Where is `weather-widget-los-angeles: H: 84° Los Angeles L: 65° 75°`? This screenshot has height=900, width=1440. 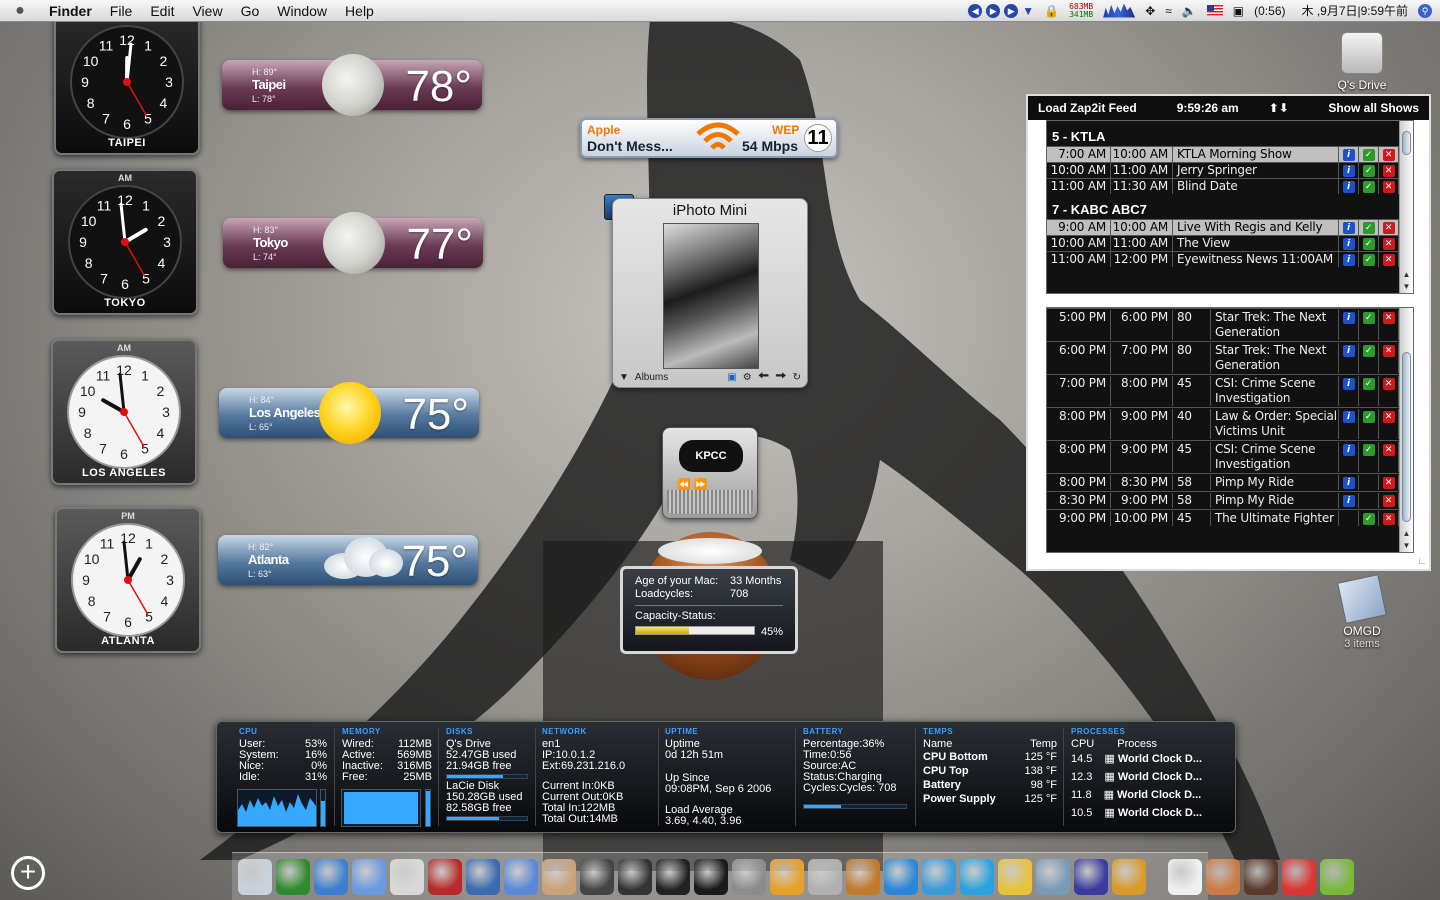
weather-widget-los-angeles: H: 84° Los Angeles L: 65° 75° is located at coordinates (349, 413).